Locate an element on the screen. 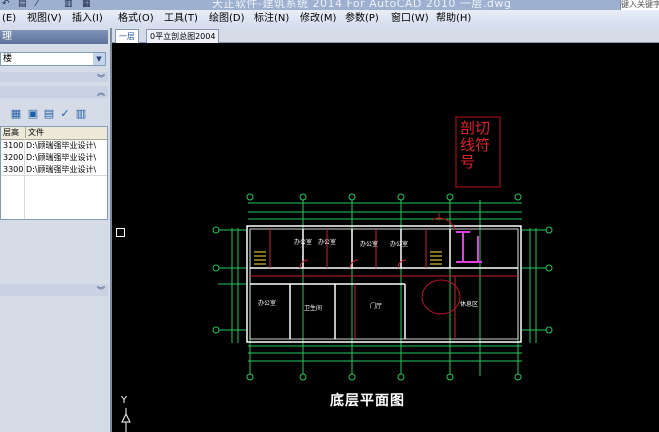  ucs-icon is located at coordinates (126, 420).